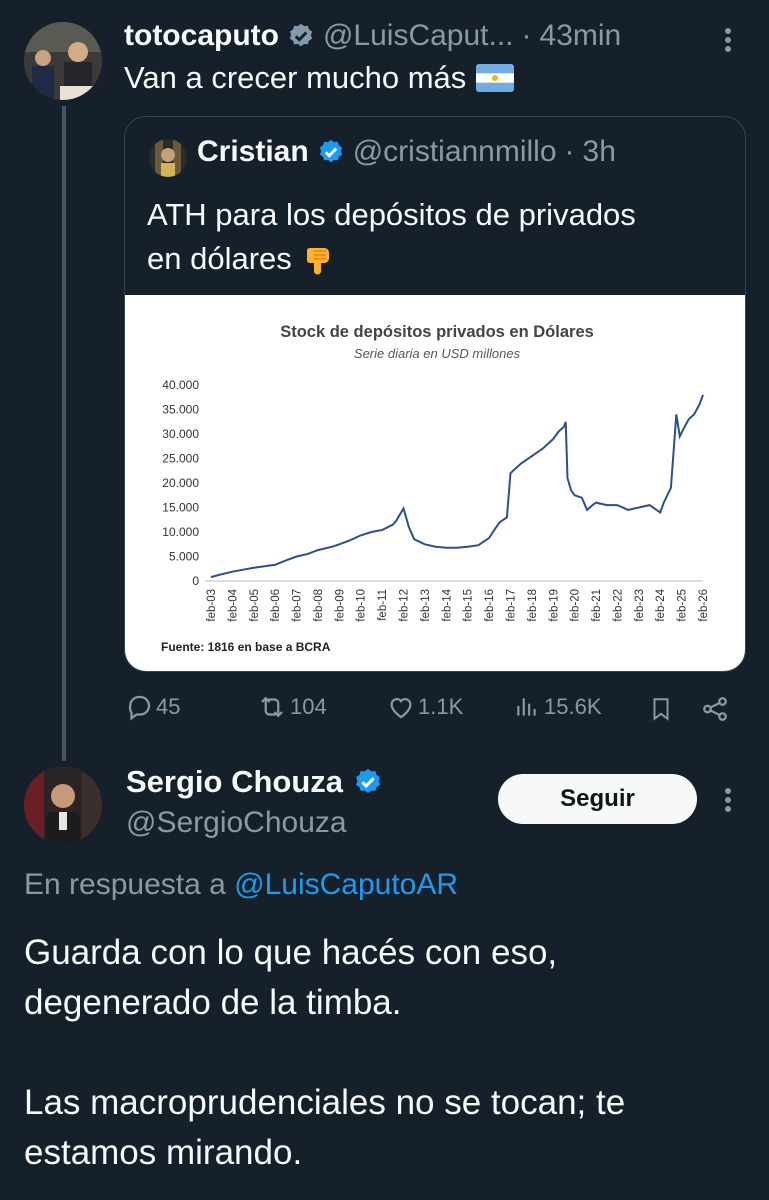 Image resolution: width=769 pixels, height=1200 pixels. Describe the element at coordinates (618, 605) in the screenshot. I see `x-tick-label: feb-22` at that location.